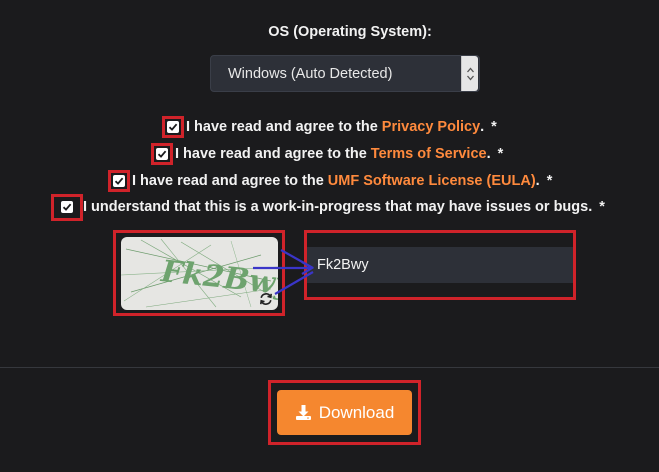 The width and height of the screenshot is (659, 472). Describe the element at coordinates (350, 32) in the screenshot. I see `os-label: OS (Operating System):` at that location.